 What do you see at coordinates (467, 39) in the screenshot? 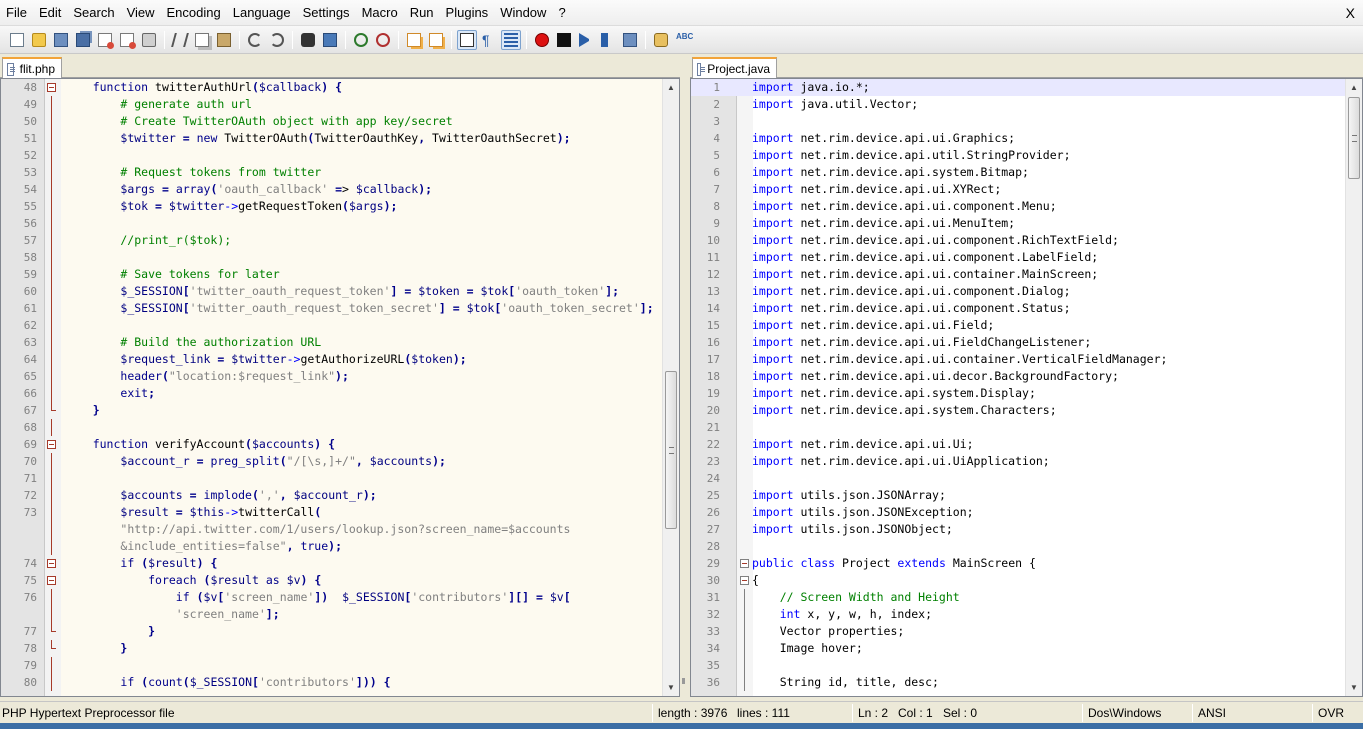
I see `word-wrap-button` at bounding box center [467, 39].